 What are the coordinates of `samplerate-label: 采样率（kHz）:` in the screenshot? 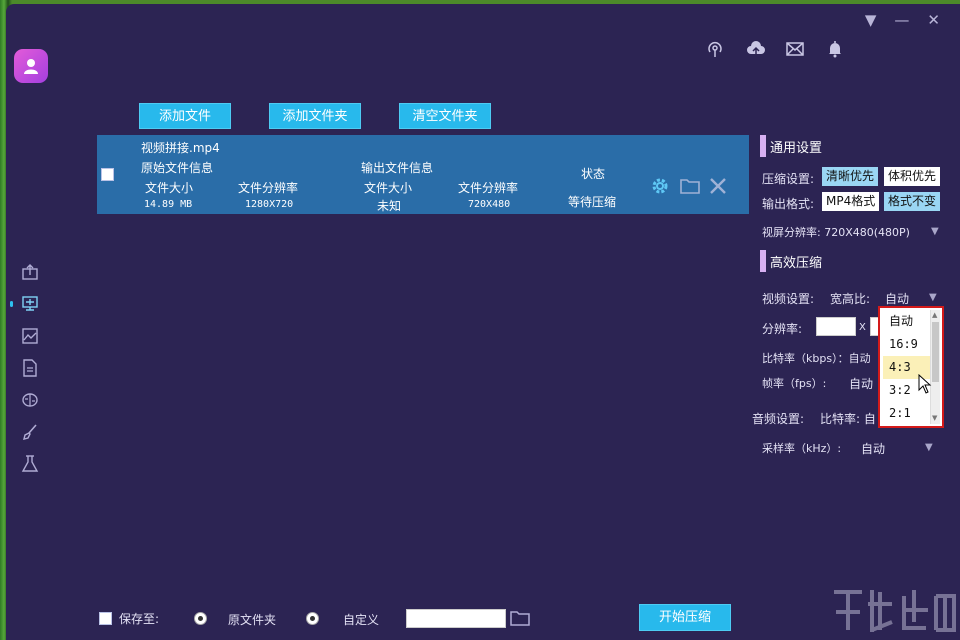 It's located at (802, 448).